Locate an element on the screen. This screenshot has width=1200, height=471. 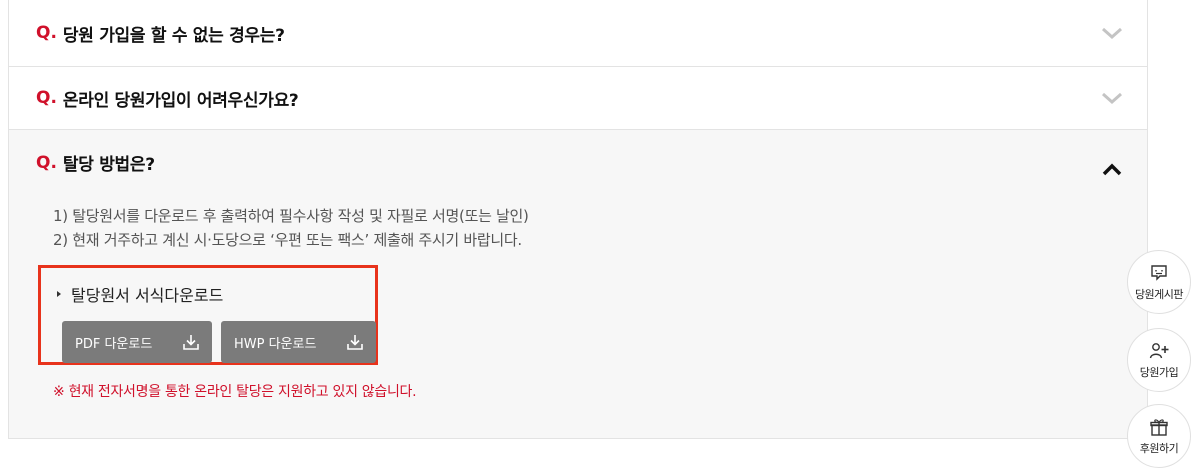
gift-icon is located at coordinates (1159, 427).